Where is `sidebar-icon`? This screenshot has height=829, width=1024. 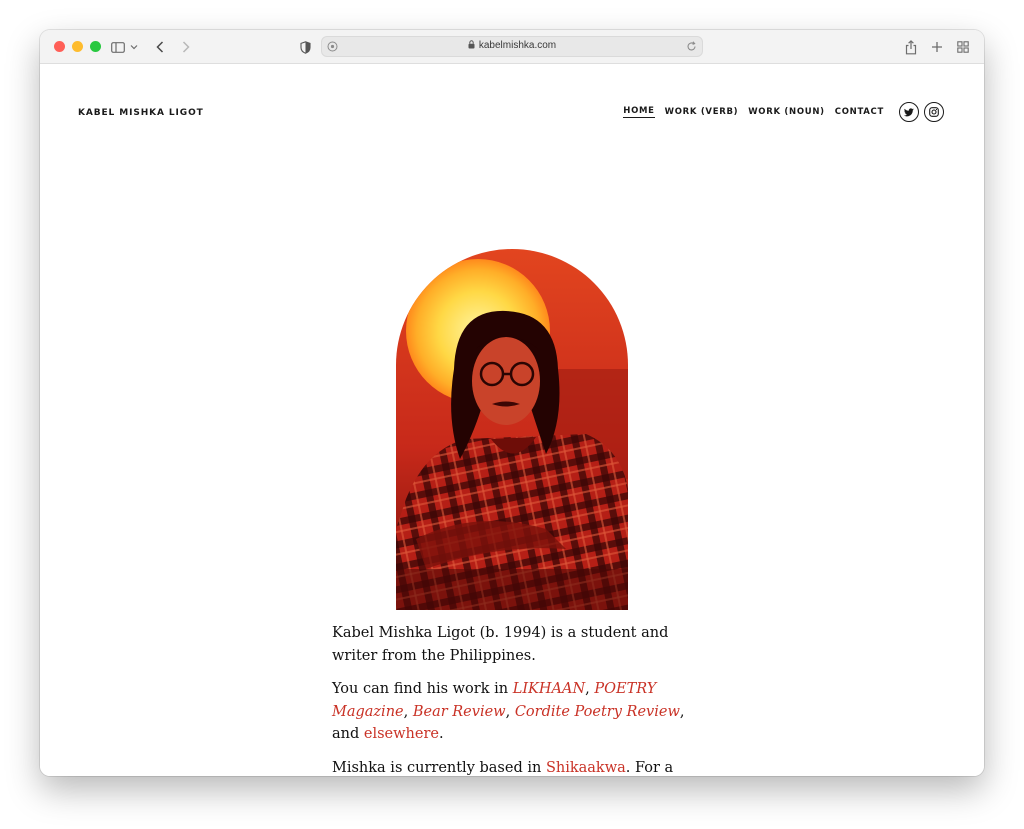 sidebar-icon is located at coordinates (118, 47).